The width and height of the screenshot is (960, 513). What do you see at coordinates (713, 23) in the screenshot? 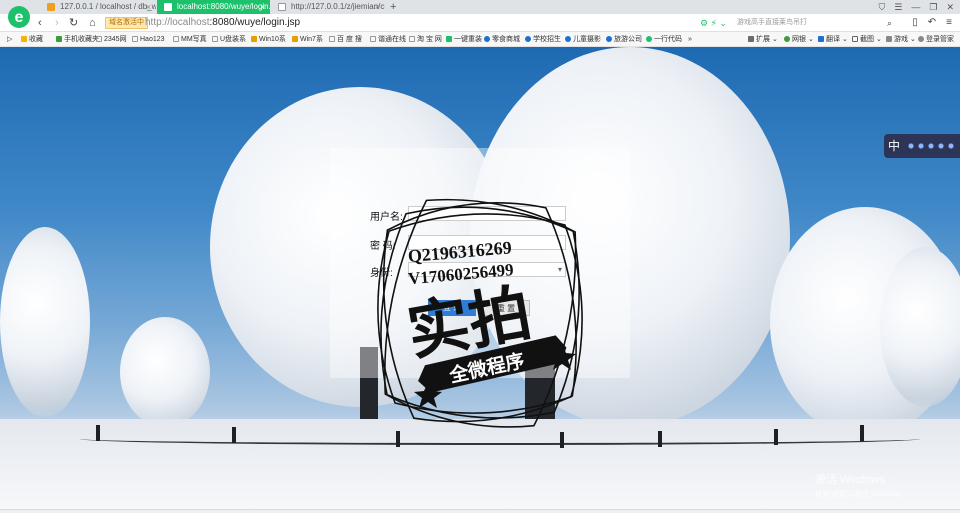
I see `speed-icon: ⚙ ⚡ ⌄` at bounding box center [713, 23].